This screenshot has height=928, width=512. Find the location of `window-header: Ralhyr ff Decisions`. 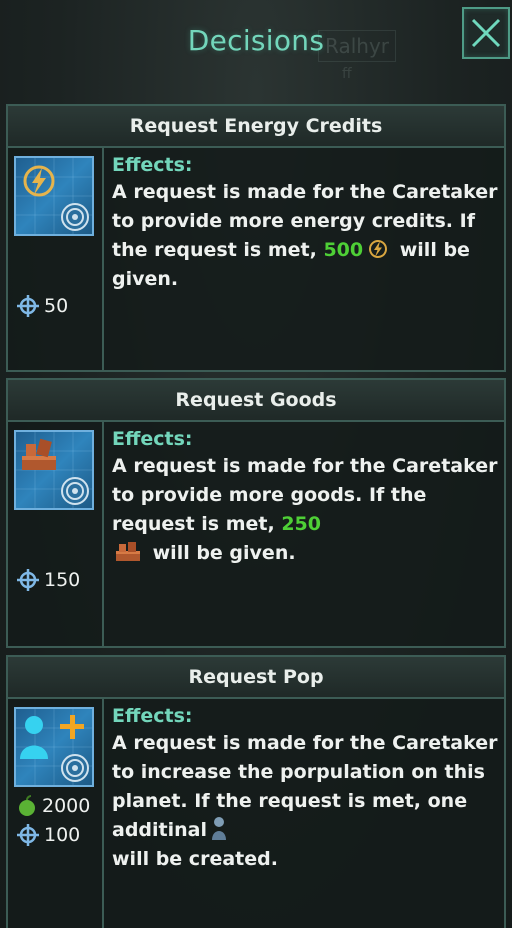

window-header: Ralhyr ff Decisions is located at coordinates (256, 48).